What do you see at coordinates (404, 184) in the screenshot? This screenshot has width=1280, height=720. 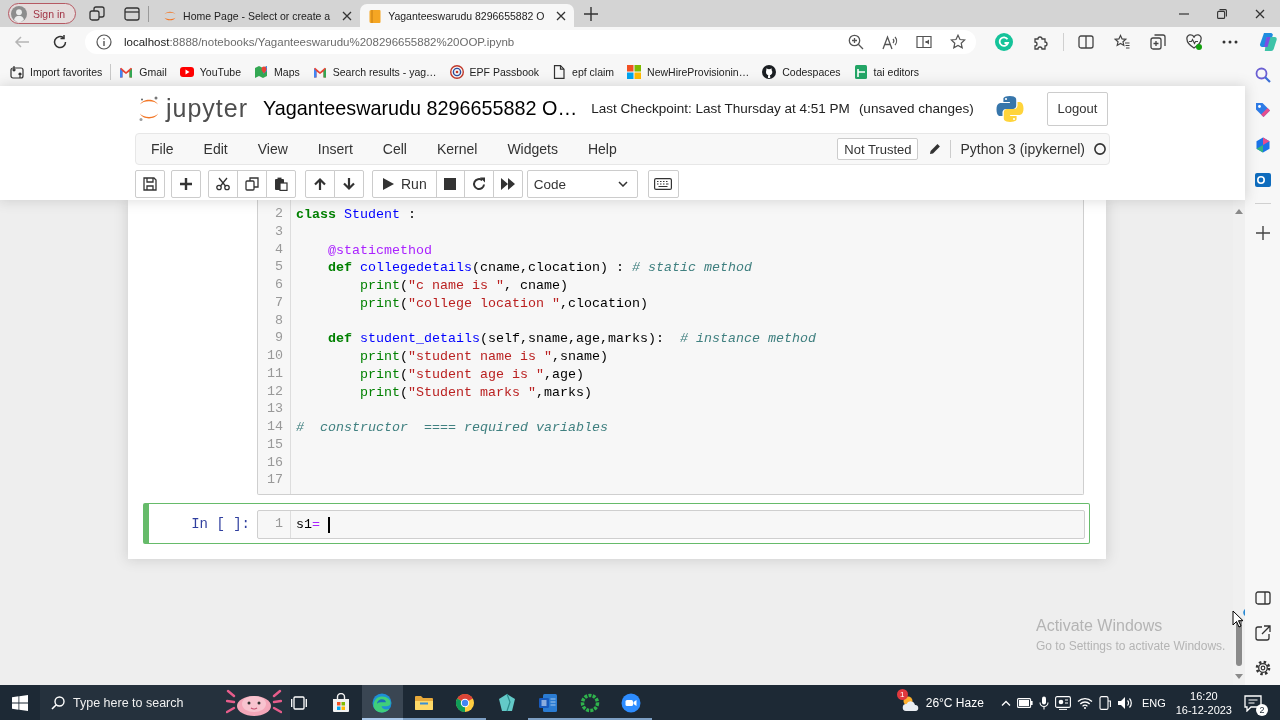 I see `run-button: Run` at bounding box center [404, 184].